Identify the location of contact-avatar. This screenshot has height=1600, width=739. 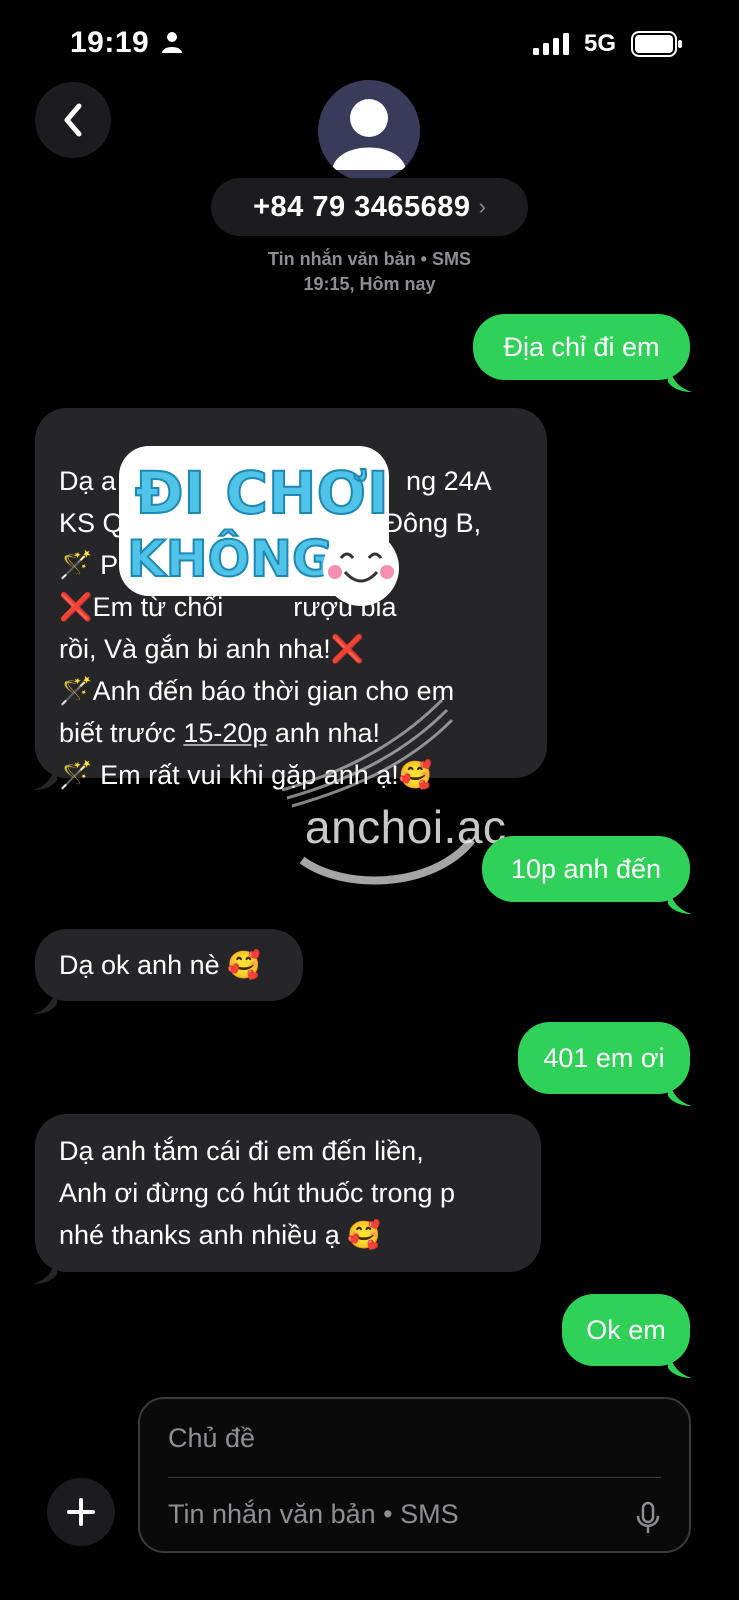
(369, 131).